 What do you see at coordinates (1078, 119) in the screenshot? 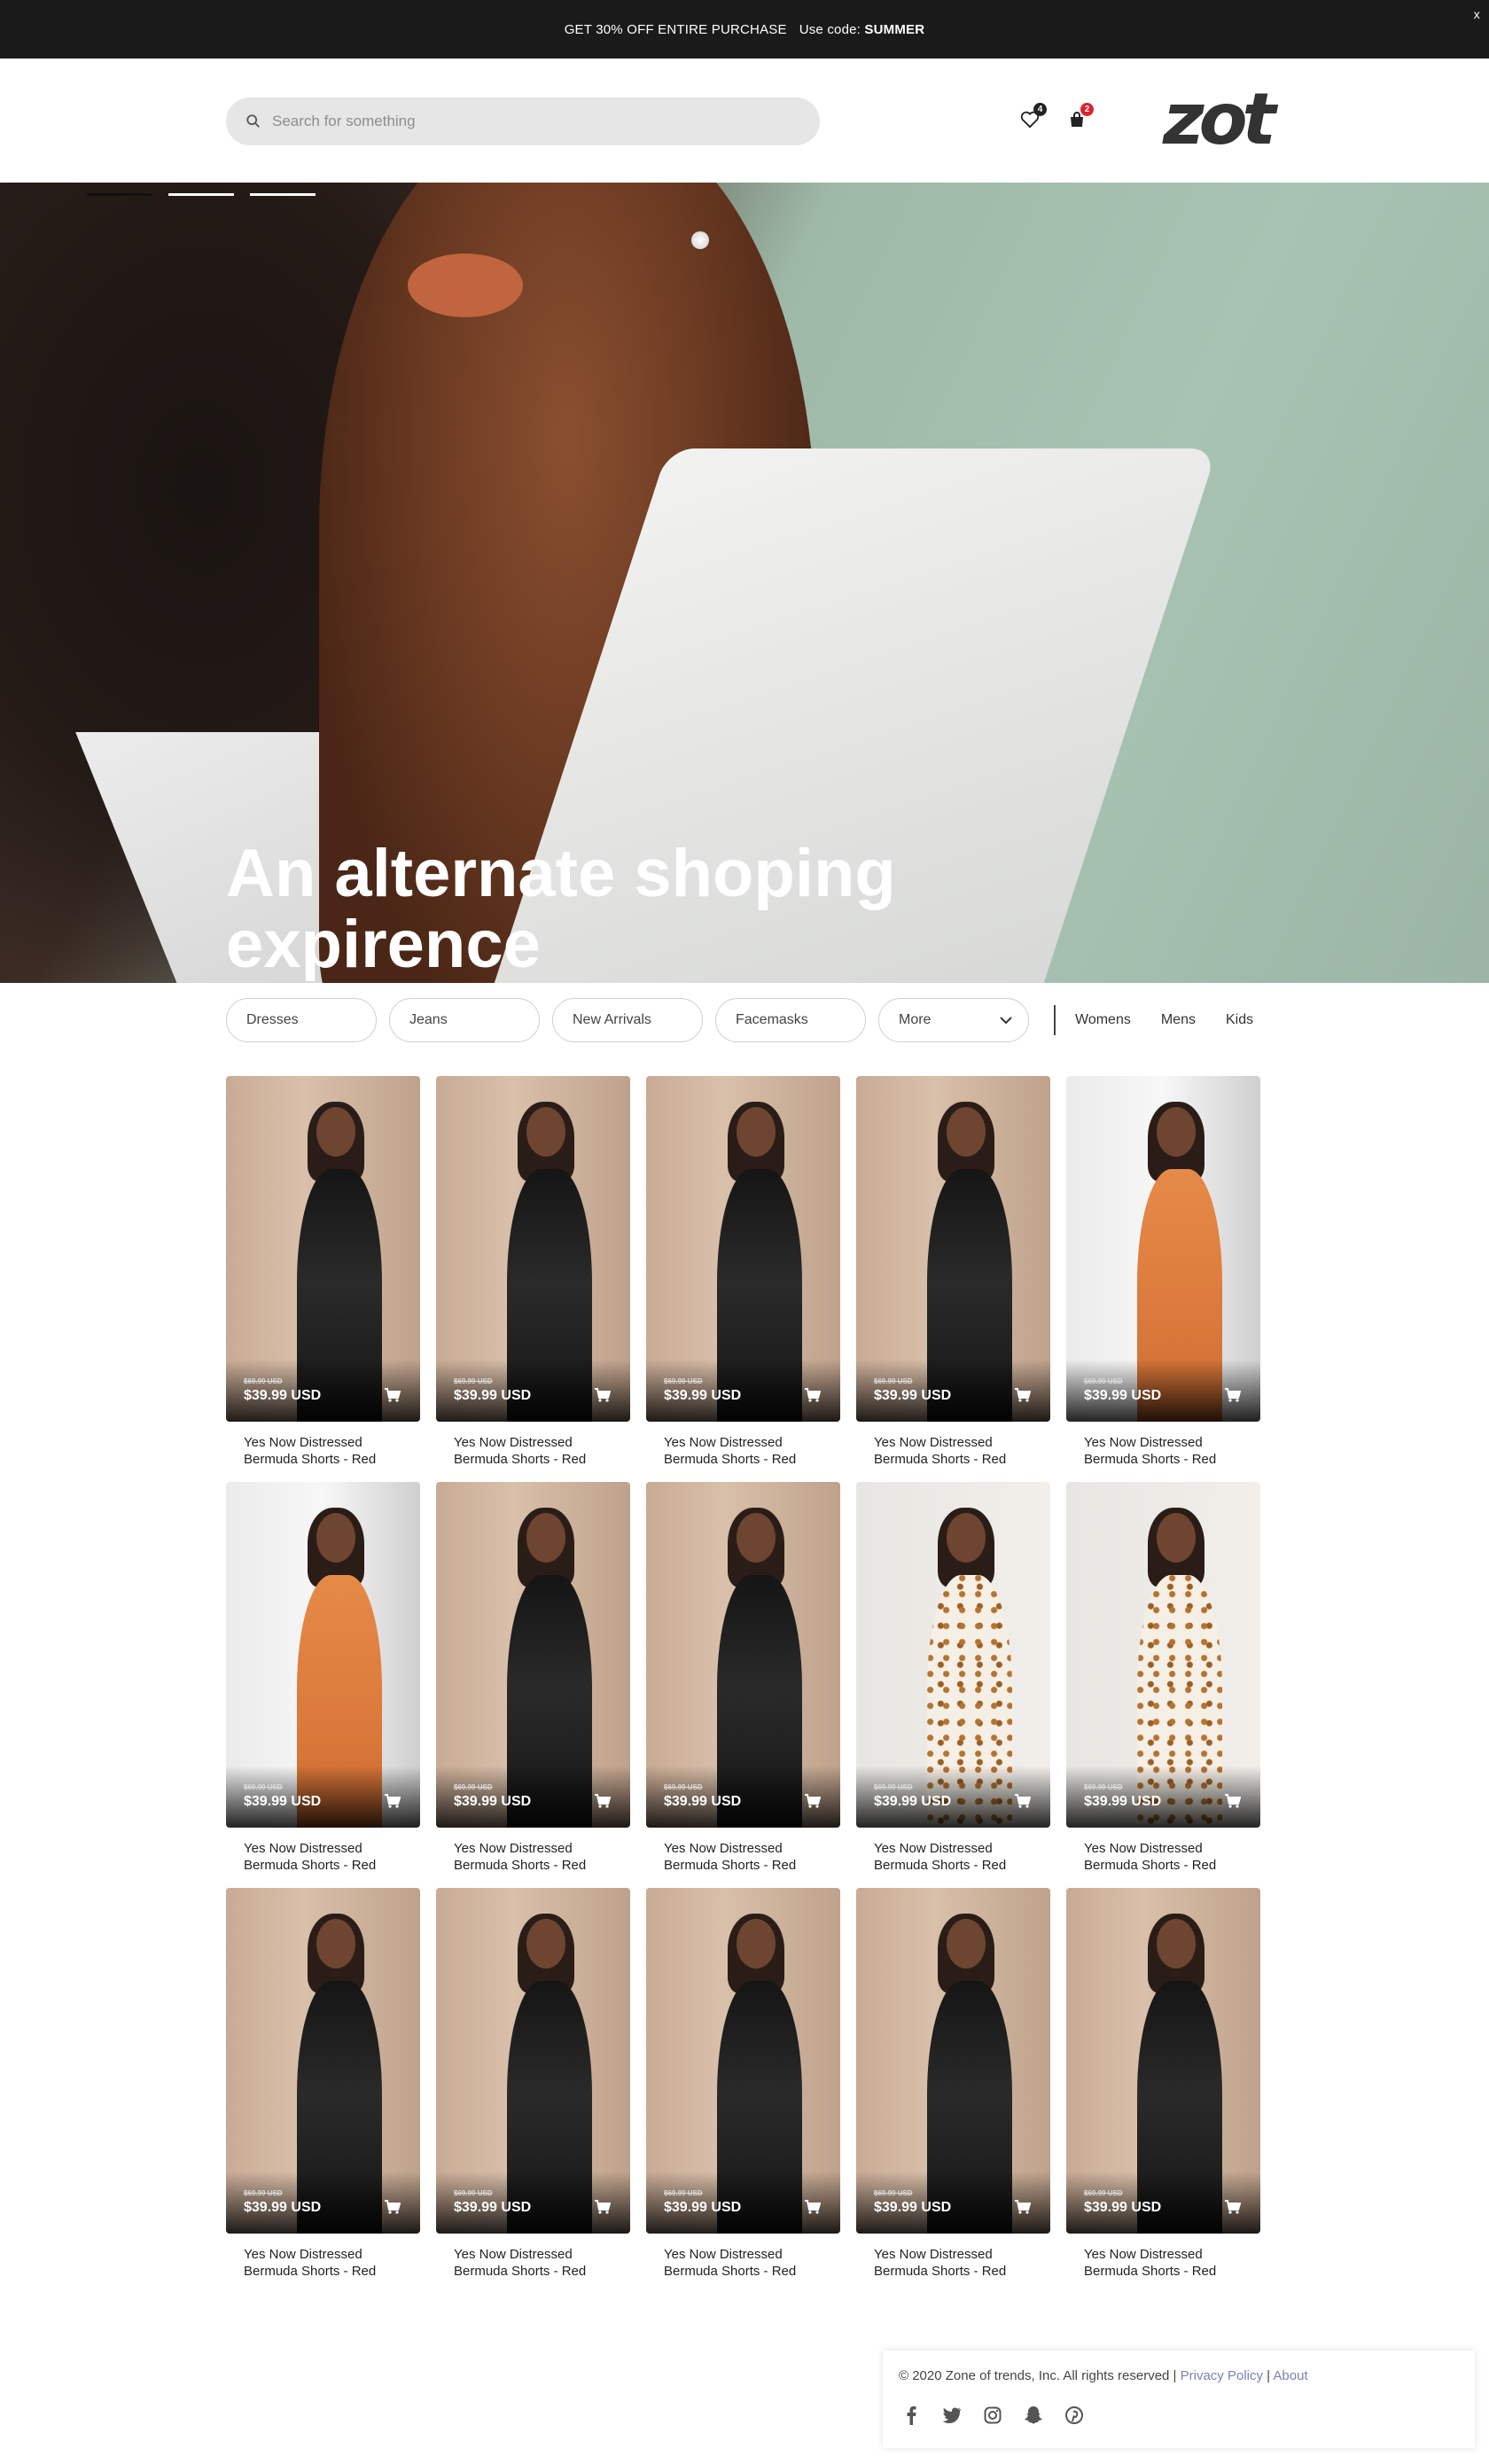
I see `cart-button: 2` at bounding box center [1078, 119].